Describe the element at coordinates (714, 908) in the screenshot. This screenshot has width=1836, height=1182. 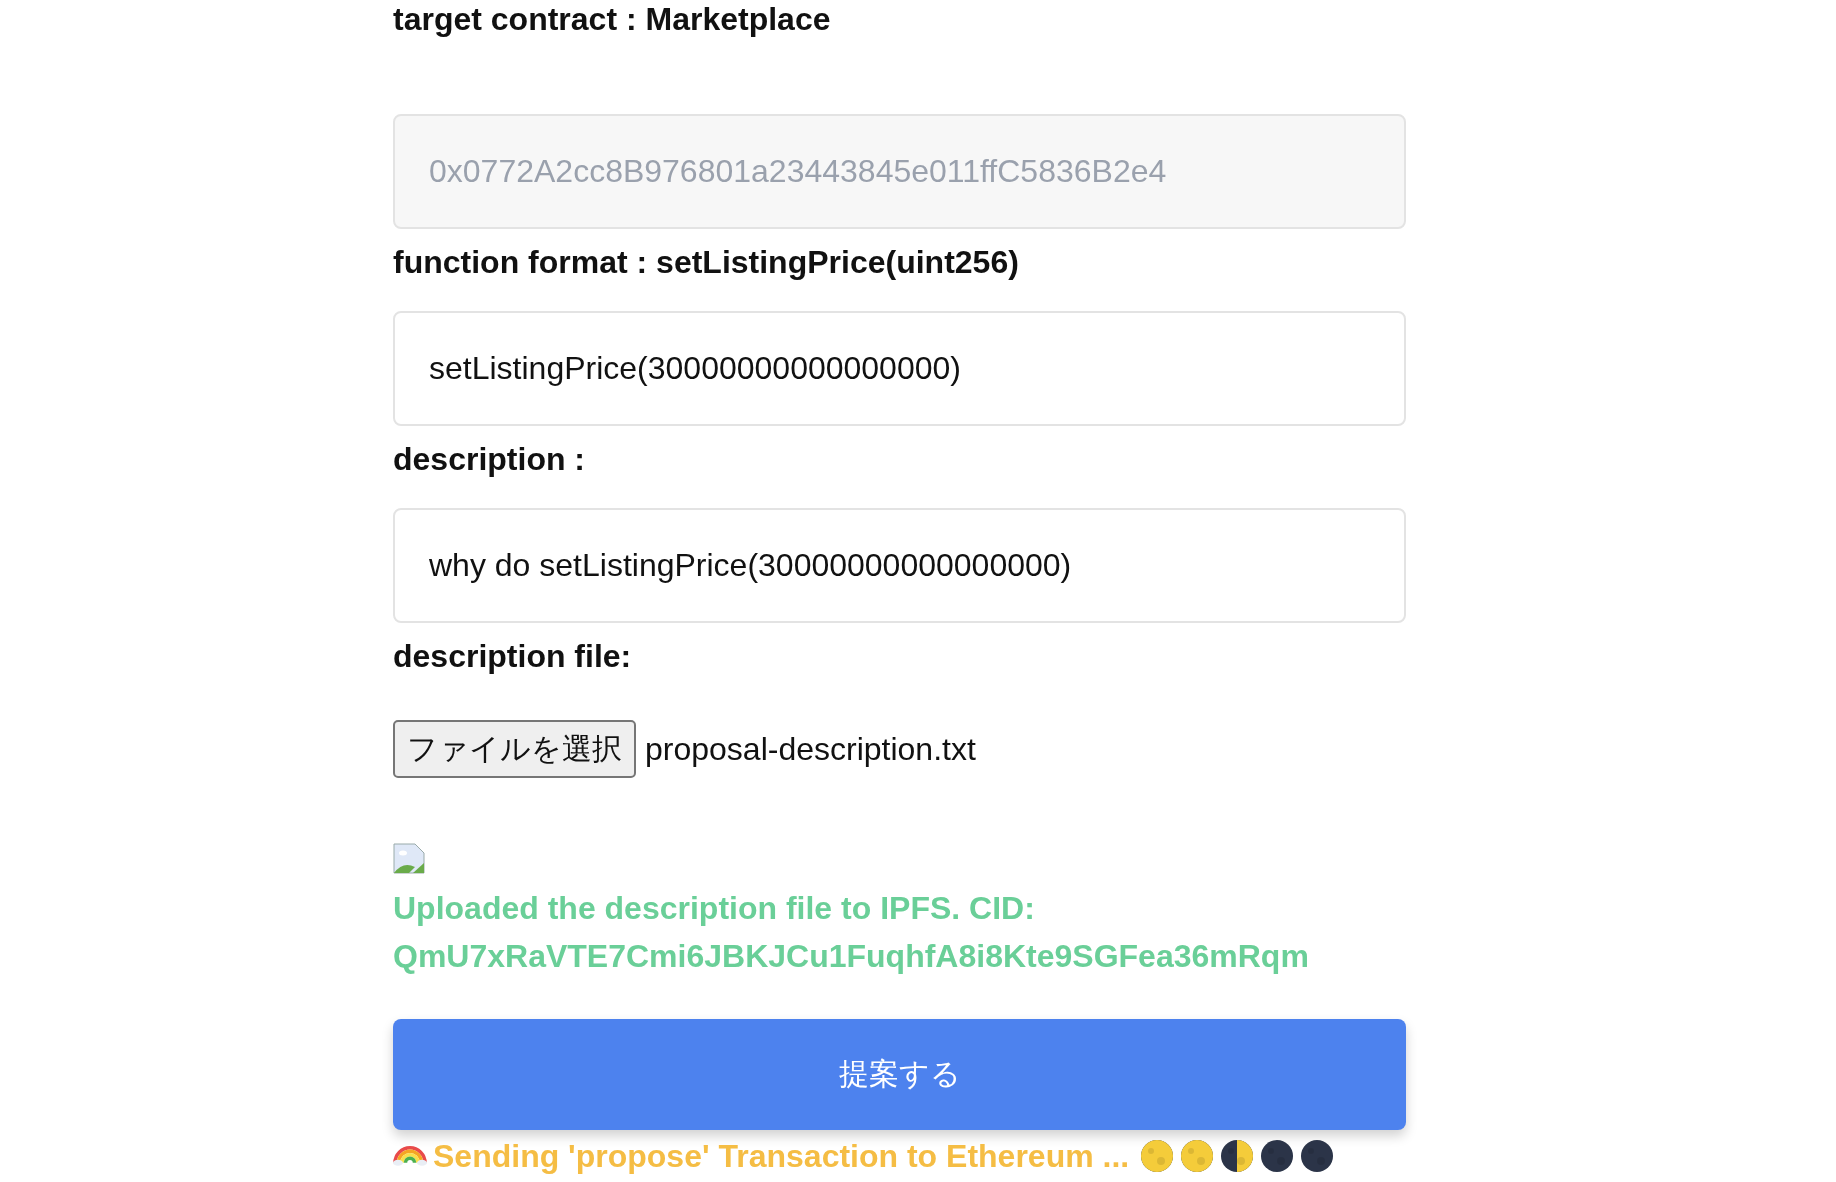
I see `upload-message: Uploaded the description file to IPFS. CID:` at that location.